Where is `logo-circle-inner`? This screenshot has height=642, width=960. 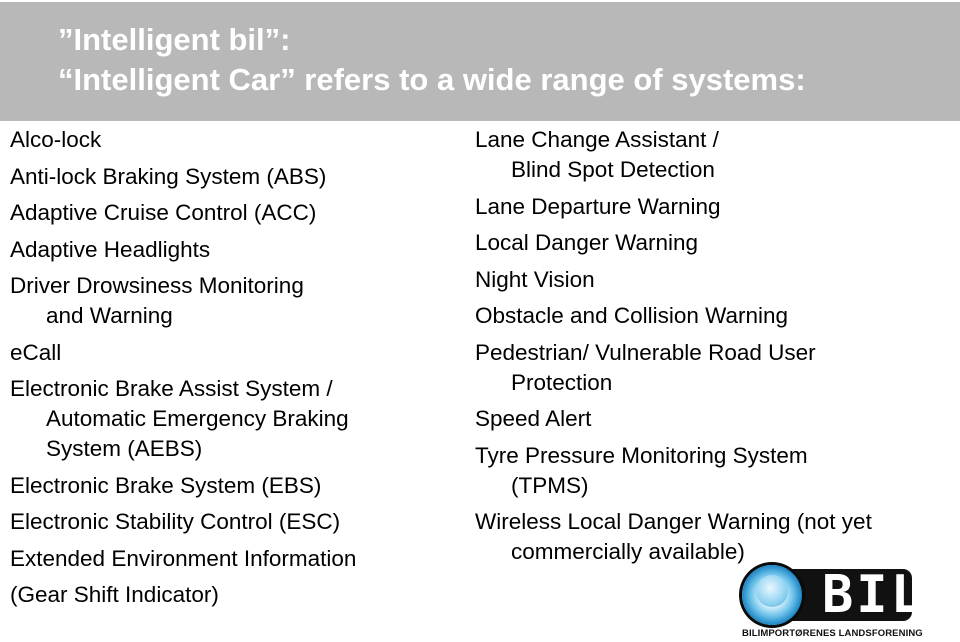 logo-circle-inner is located at coordinates (772, 591).